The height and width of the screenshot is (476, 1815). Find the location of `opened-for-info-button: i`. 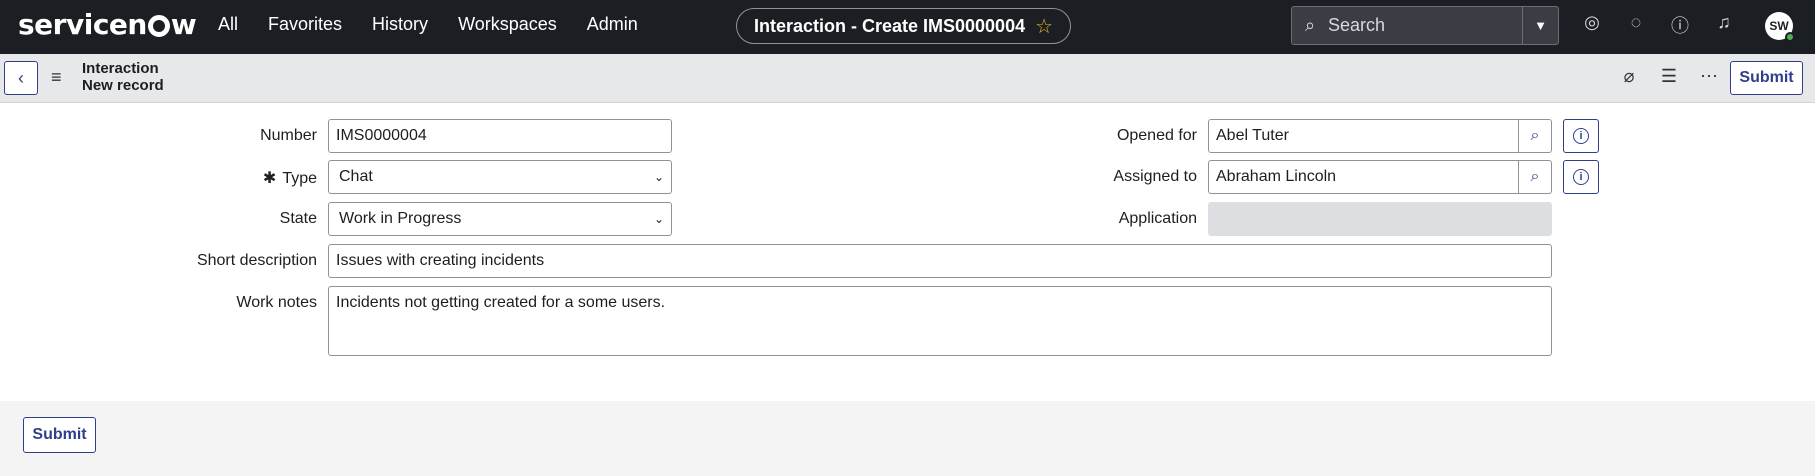

opened-for-info-button: i is located at coordinates (1581, 136).